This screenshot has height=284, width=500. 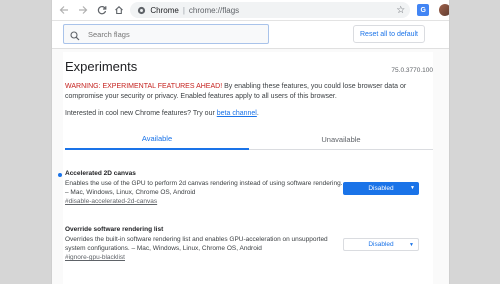 I want to click on translate-extension-icon: G, so click(x=423, y=10).